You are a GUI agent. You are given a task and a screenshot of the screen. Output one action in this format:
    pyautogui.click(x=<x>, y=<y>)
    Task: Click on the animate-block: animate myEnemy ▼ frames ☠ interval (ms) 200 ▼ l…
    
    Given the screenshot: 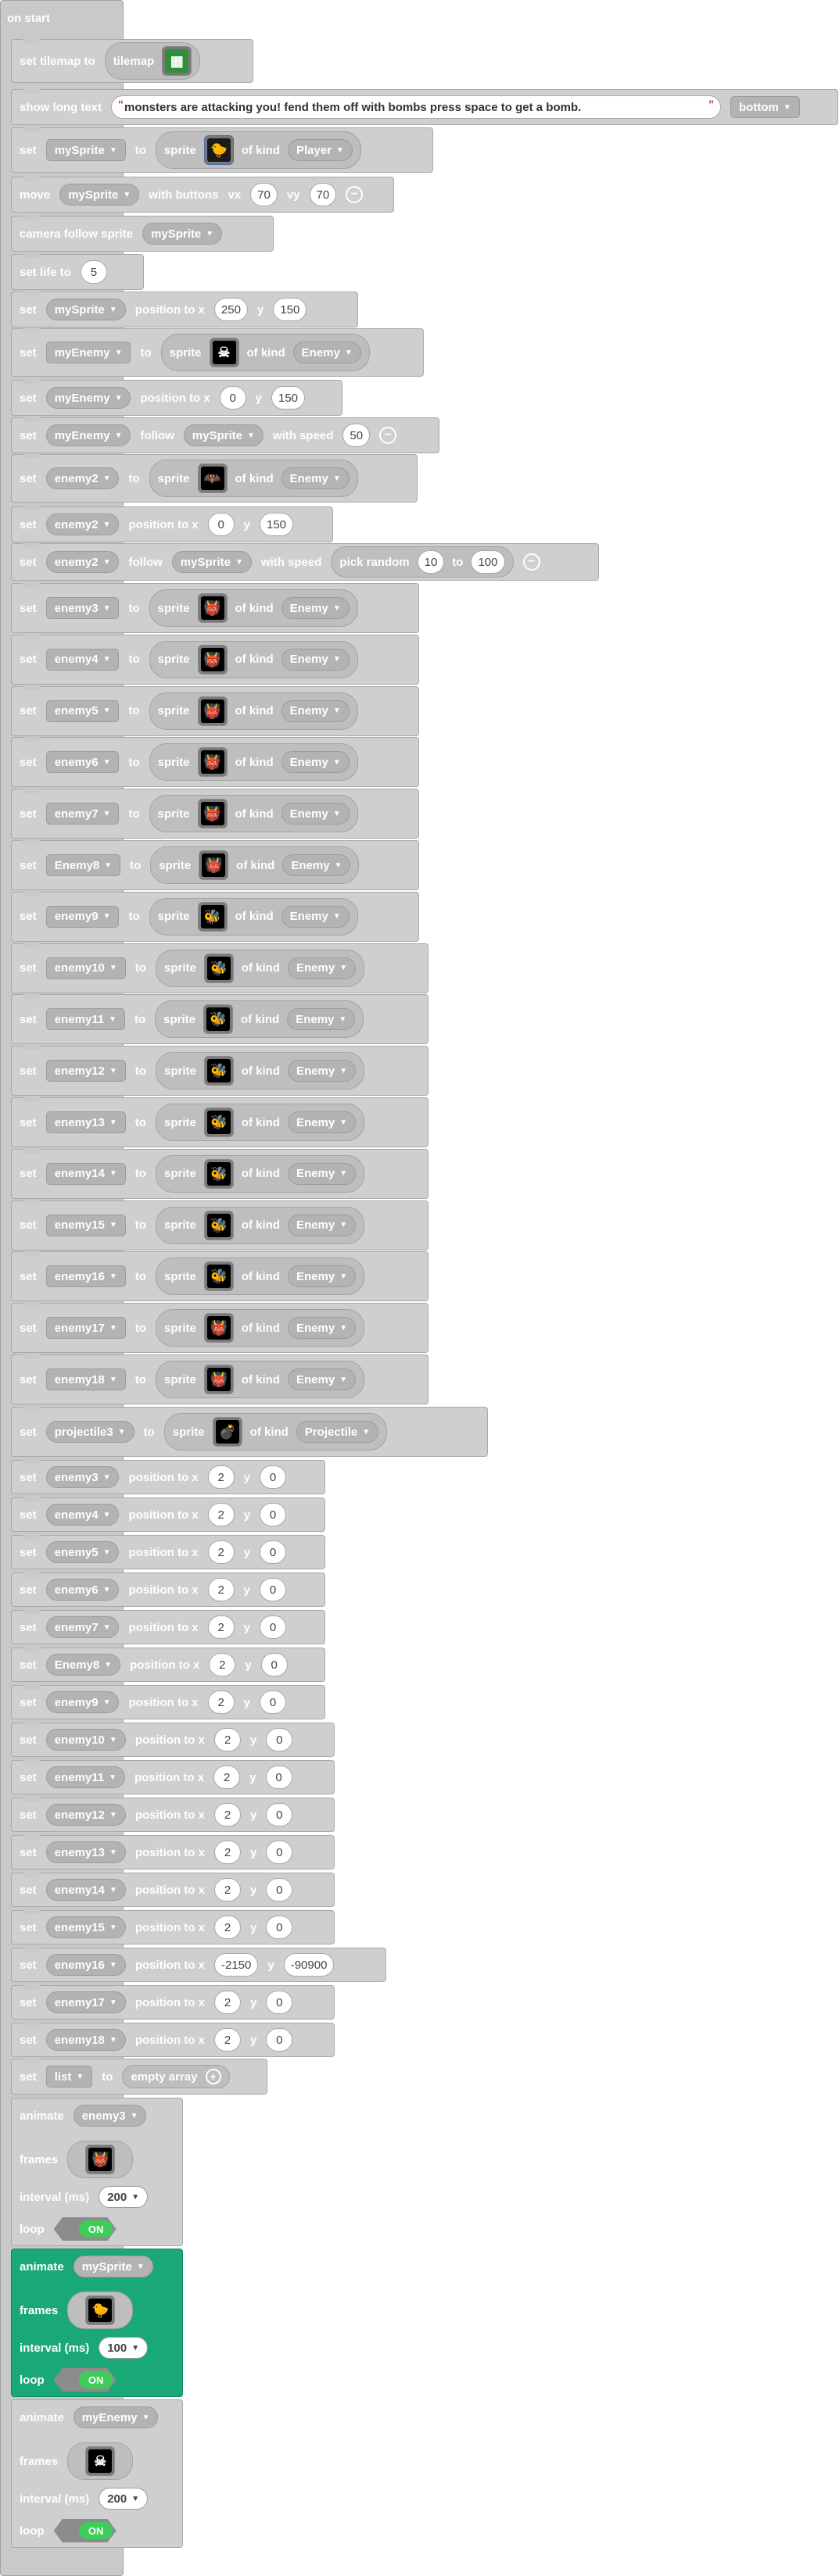 What is the action you would take?
    pyautogui.click(x=97, y=2473)
    